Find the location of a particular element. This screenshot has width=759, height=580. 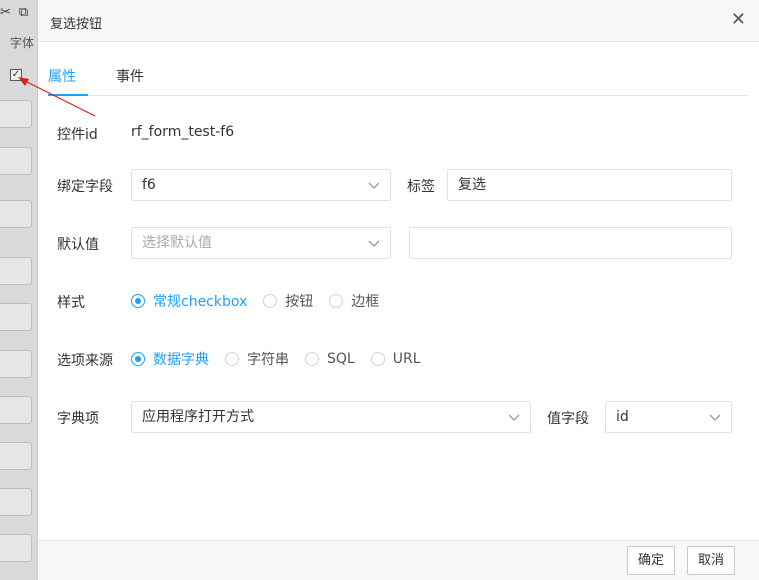

option-source-option-label: 字符串 is located at coordinates (268, 360).